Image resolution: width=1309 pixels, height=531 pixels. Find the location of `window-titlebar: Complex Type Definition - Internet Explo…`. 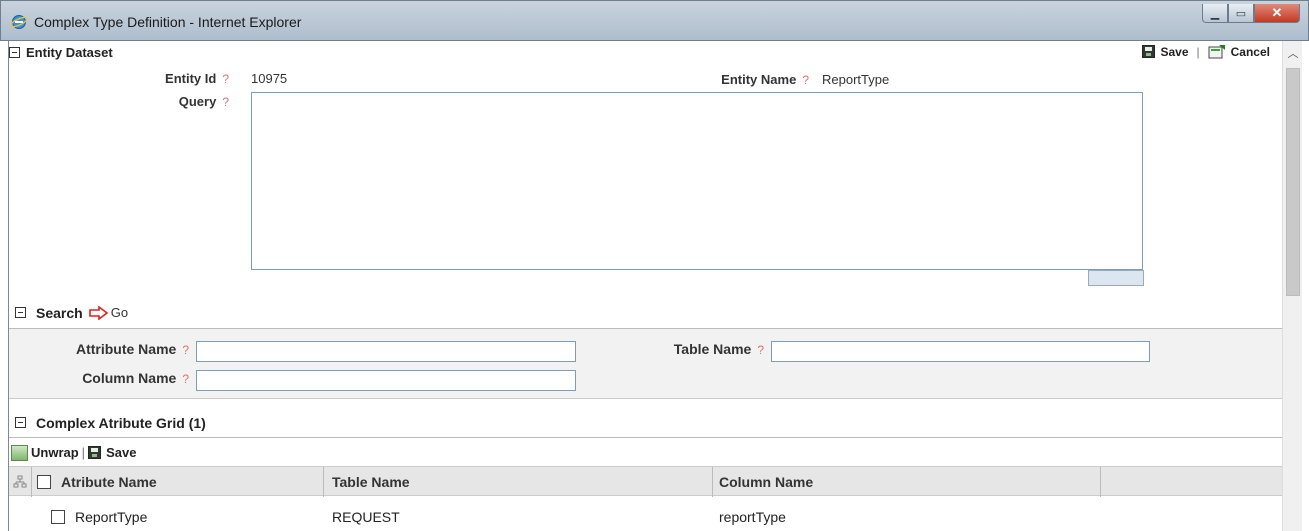

window-titlebar: Complex Type Definition - Internet Explo… is located at coordinates (654, 20).